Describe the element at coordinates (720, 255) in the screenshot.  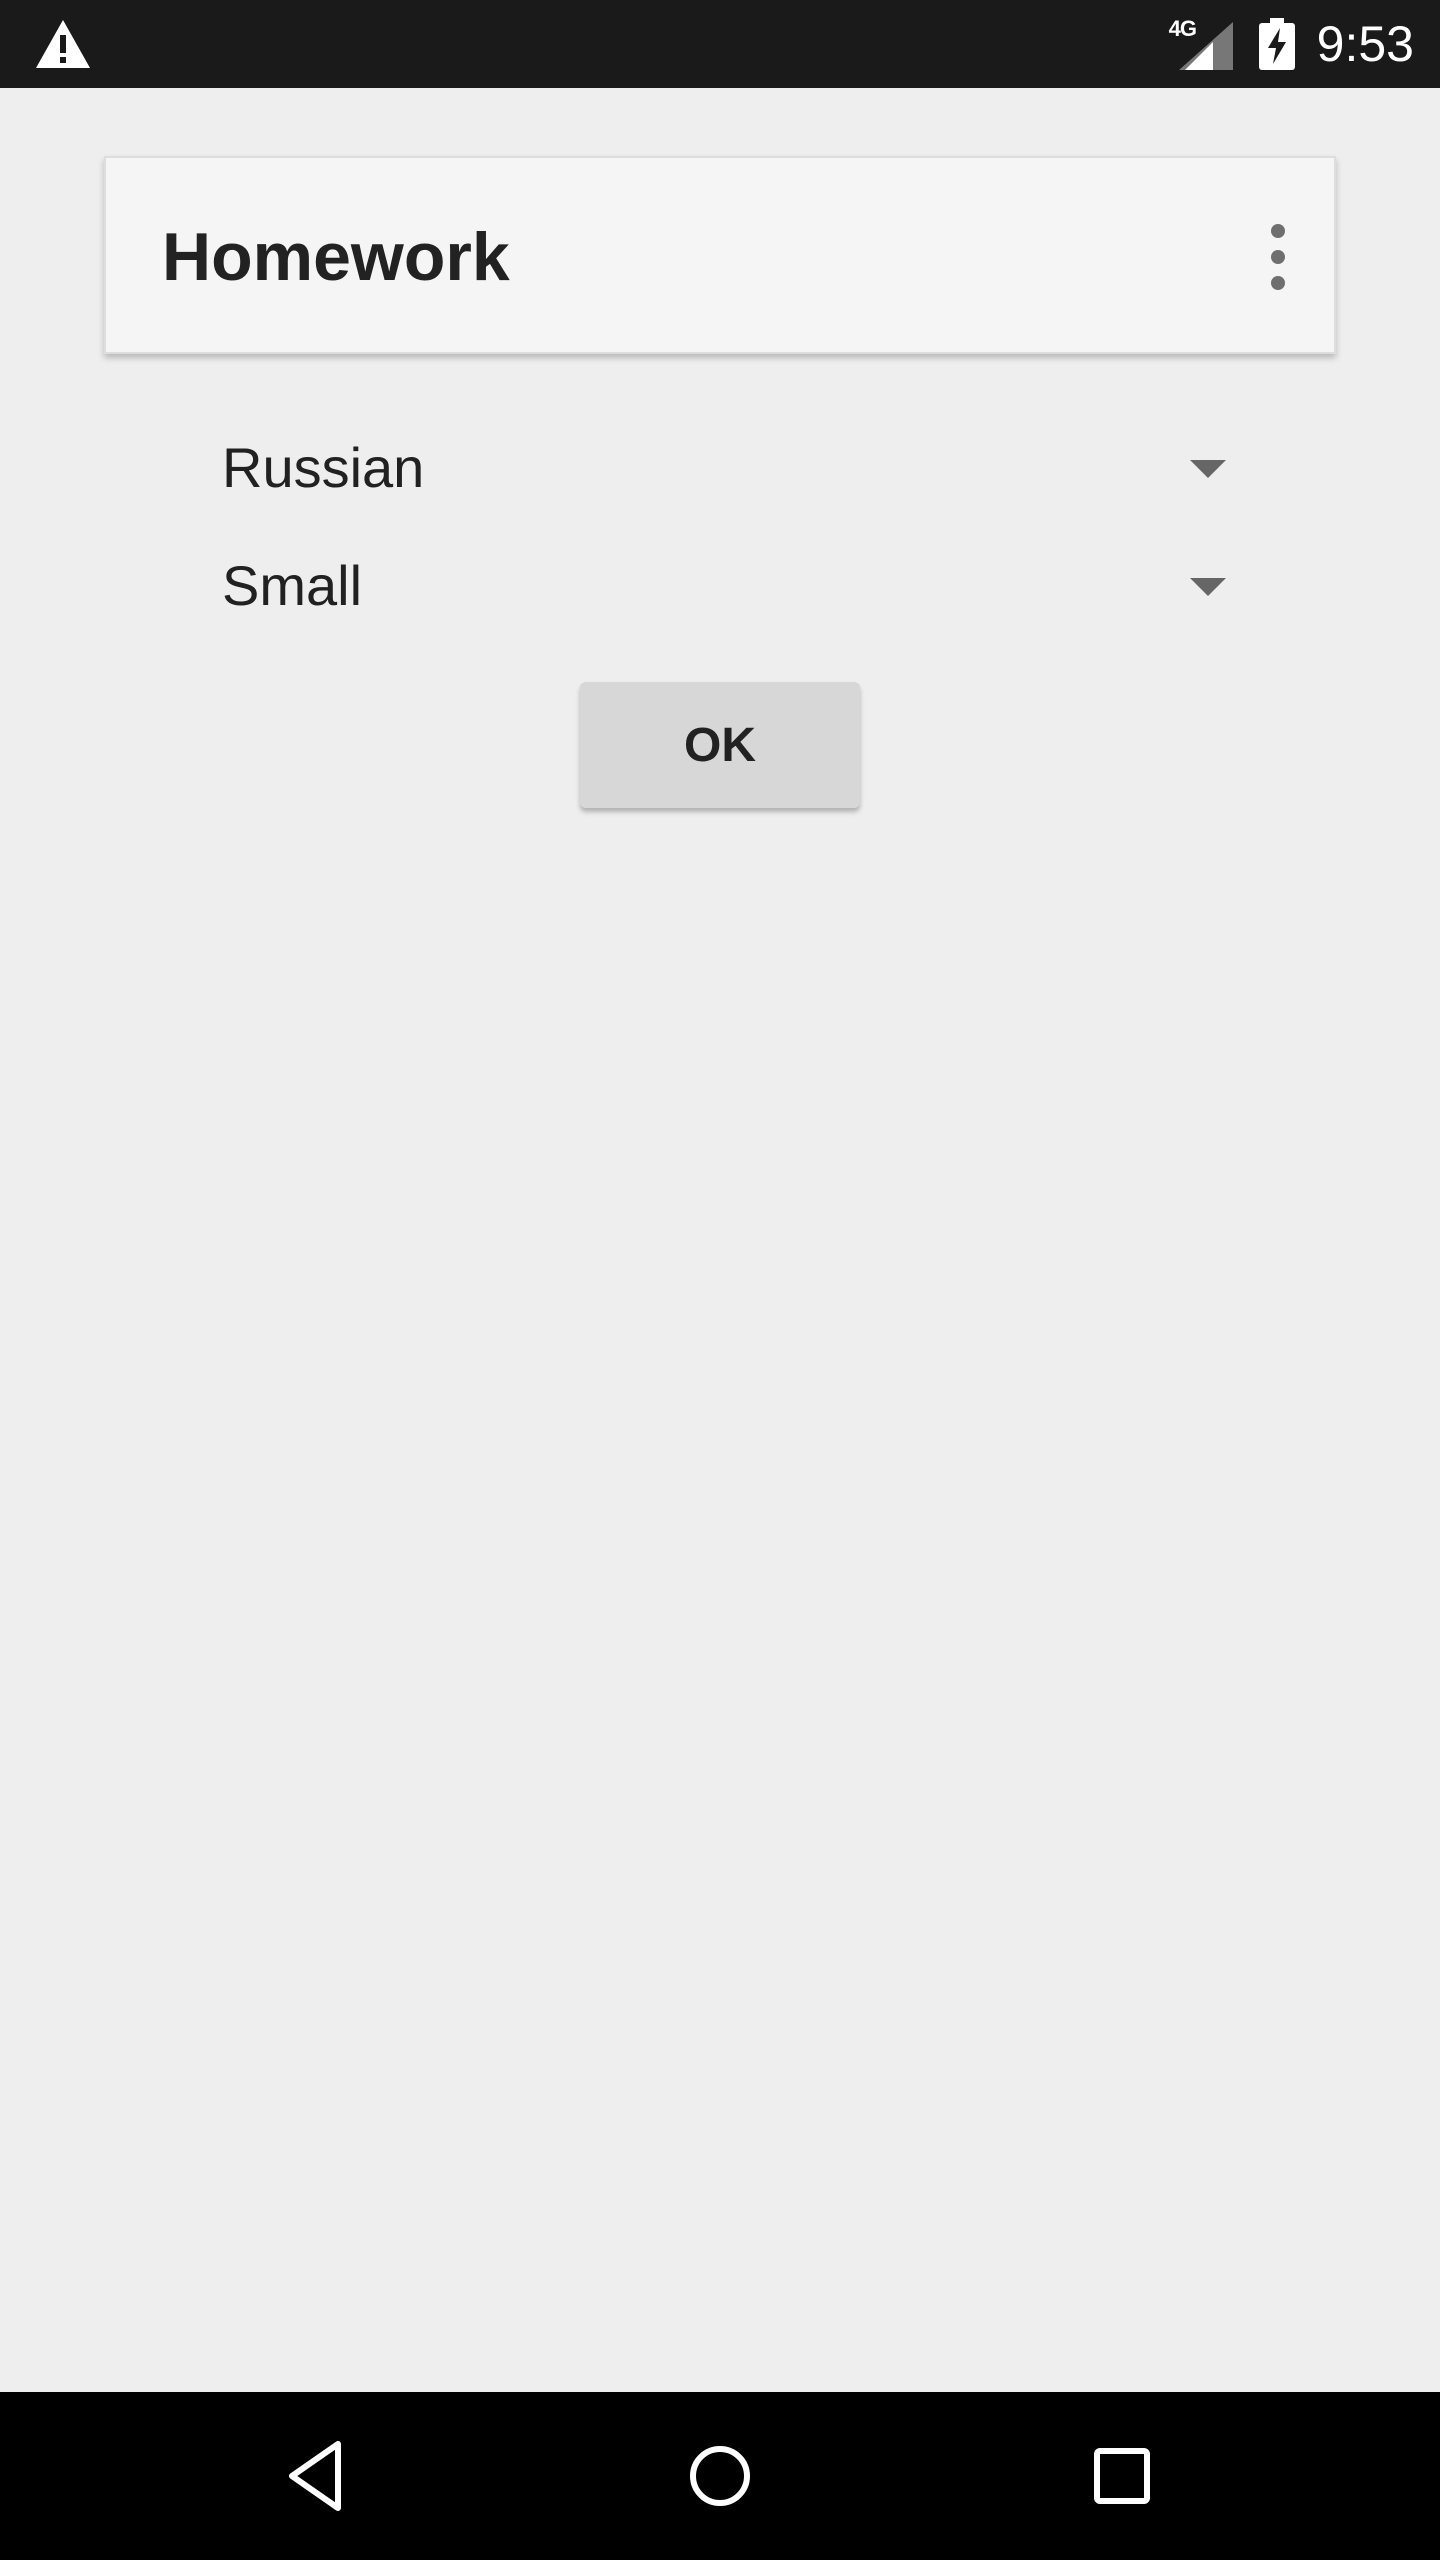
I see `app-bar: Homework` at that location.